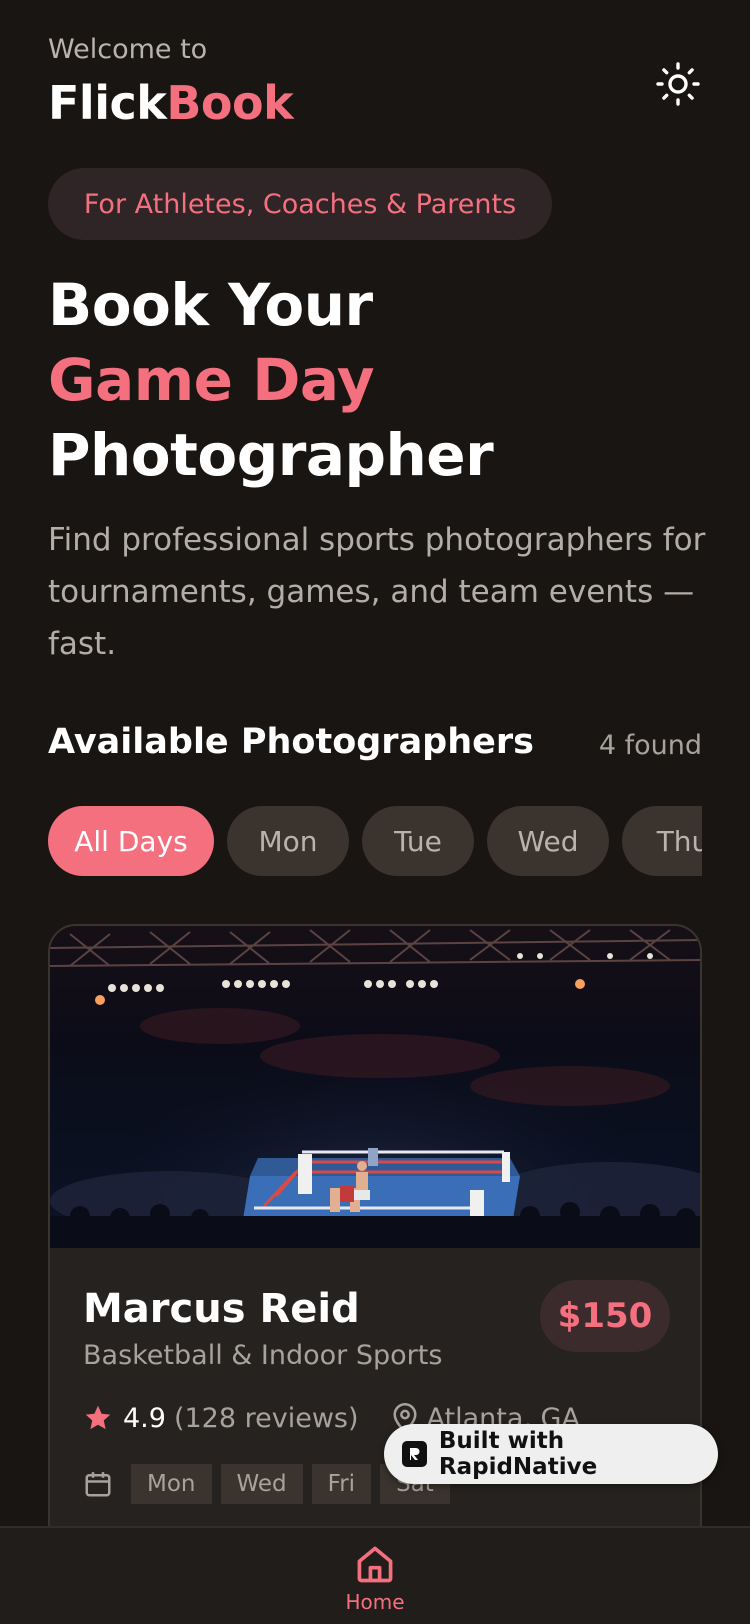 The height and width of the screenshot is (1624, 750). Describe the element at coordinates (271, 455) in the screenshot. I see `hero-line-3: Photographer` at that location.